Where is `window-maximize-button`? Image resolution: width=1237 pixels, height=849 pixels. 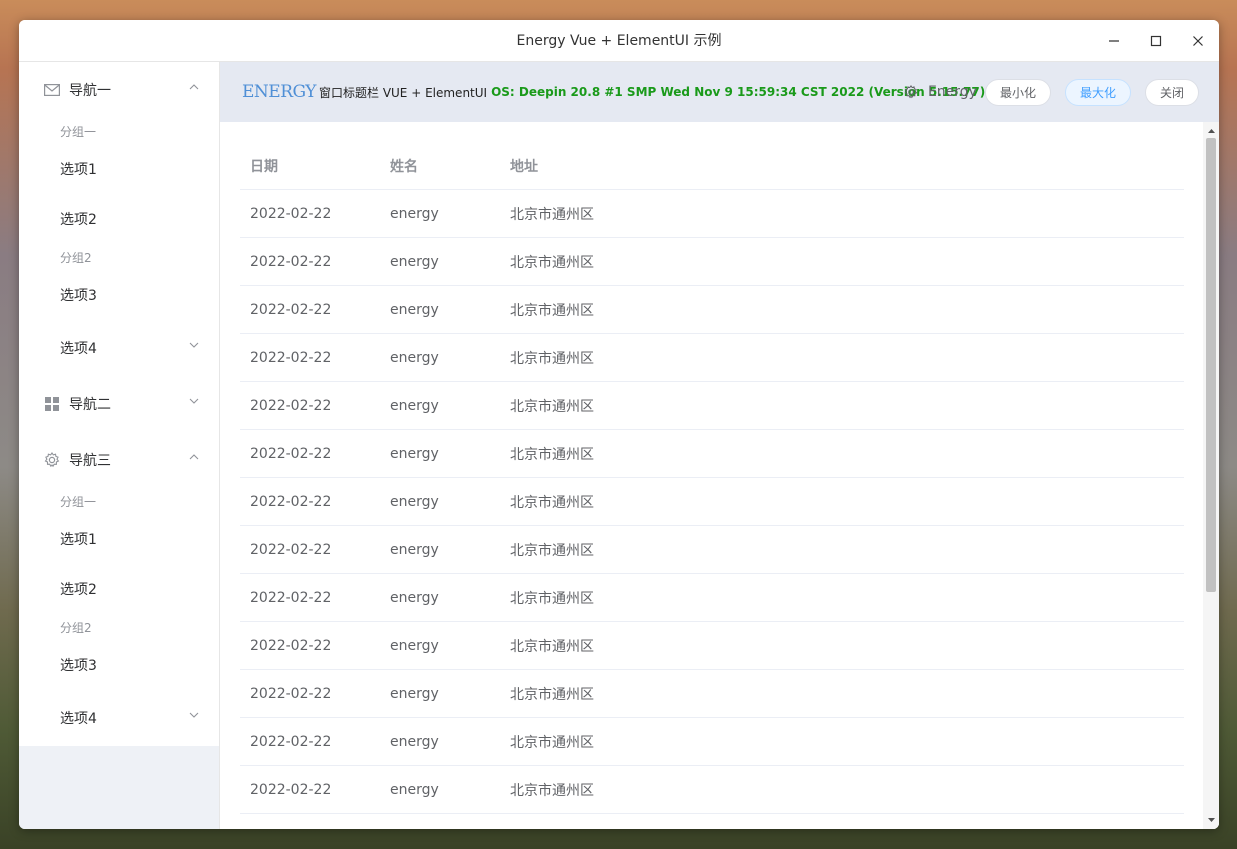 window-maximize-button is located at coordinates (1156, 41).